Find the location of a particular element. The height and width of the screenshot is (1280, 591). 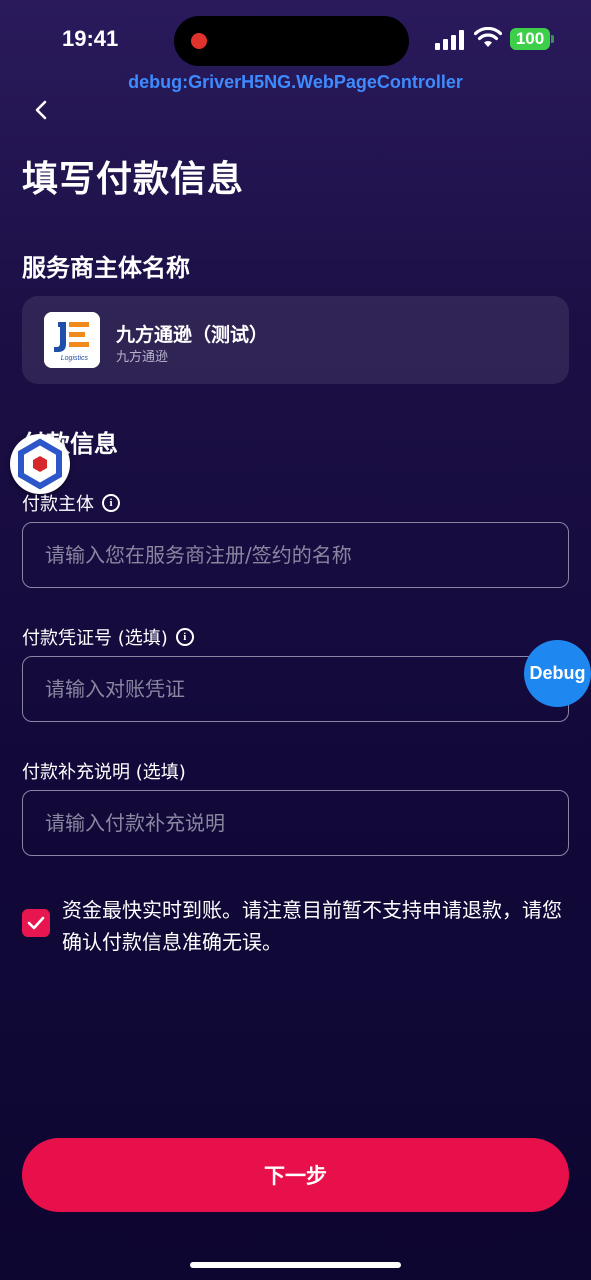

payer-label: 付款主体 i is located at coordinates (71, 503).